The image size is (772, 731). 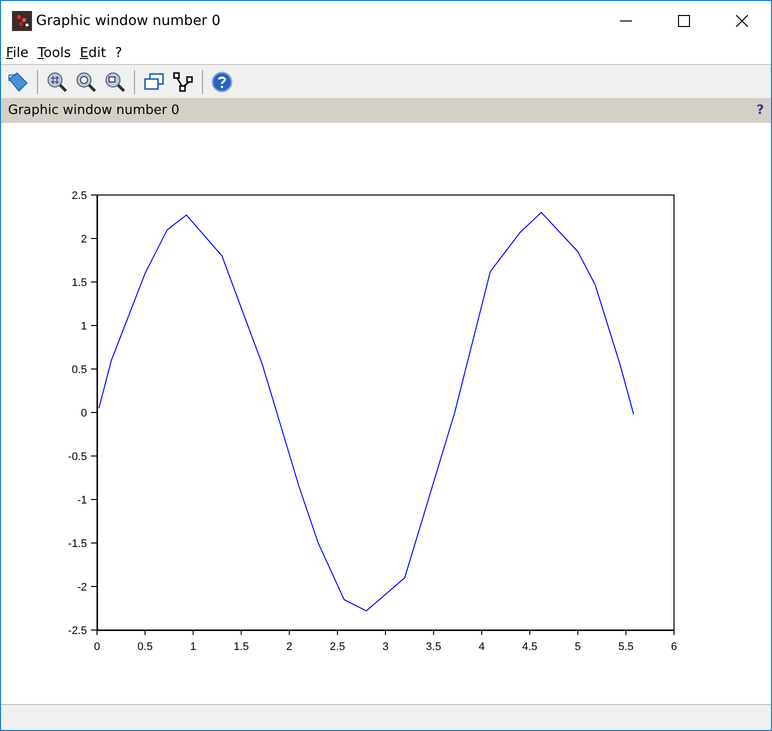 I want to click on app-icon, so click(x=22, y=21).